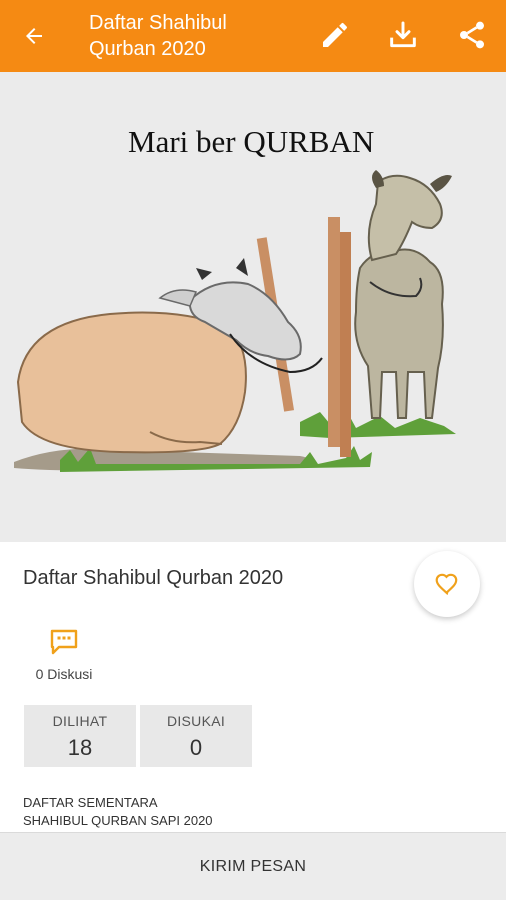 The height and width of the screenshot is (900, 506). I want to click on likes-value: 0, so click(196, 747).